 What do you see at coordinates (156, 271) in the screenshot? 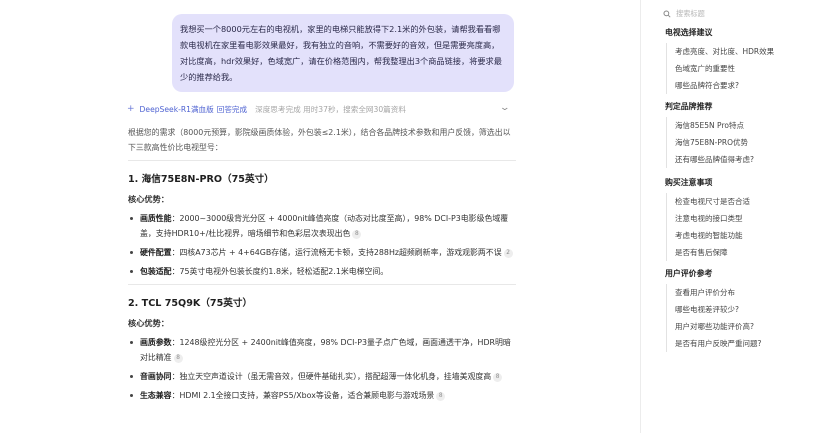
I see `point-key: 包装适配` at bounding box center [156, 271].